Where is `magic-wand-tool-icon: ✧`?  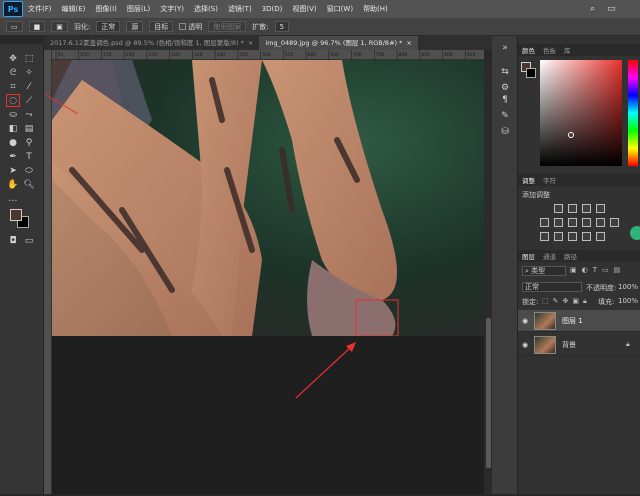
magic-wand-tool-icon: ✧ is located at coordinates (29, 72).